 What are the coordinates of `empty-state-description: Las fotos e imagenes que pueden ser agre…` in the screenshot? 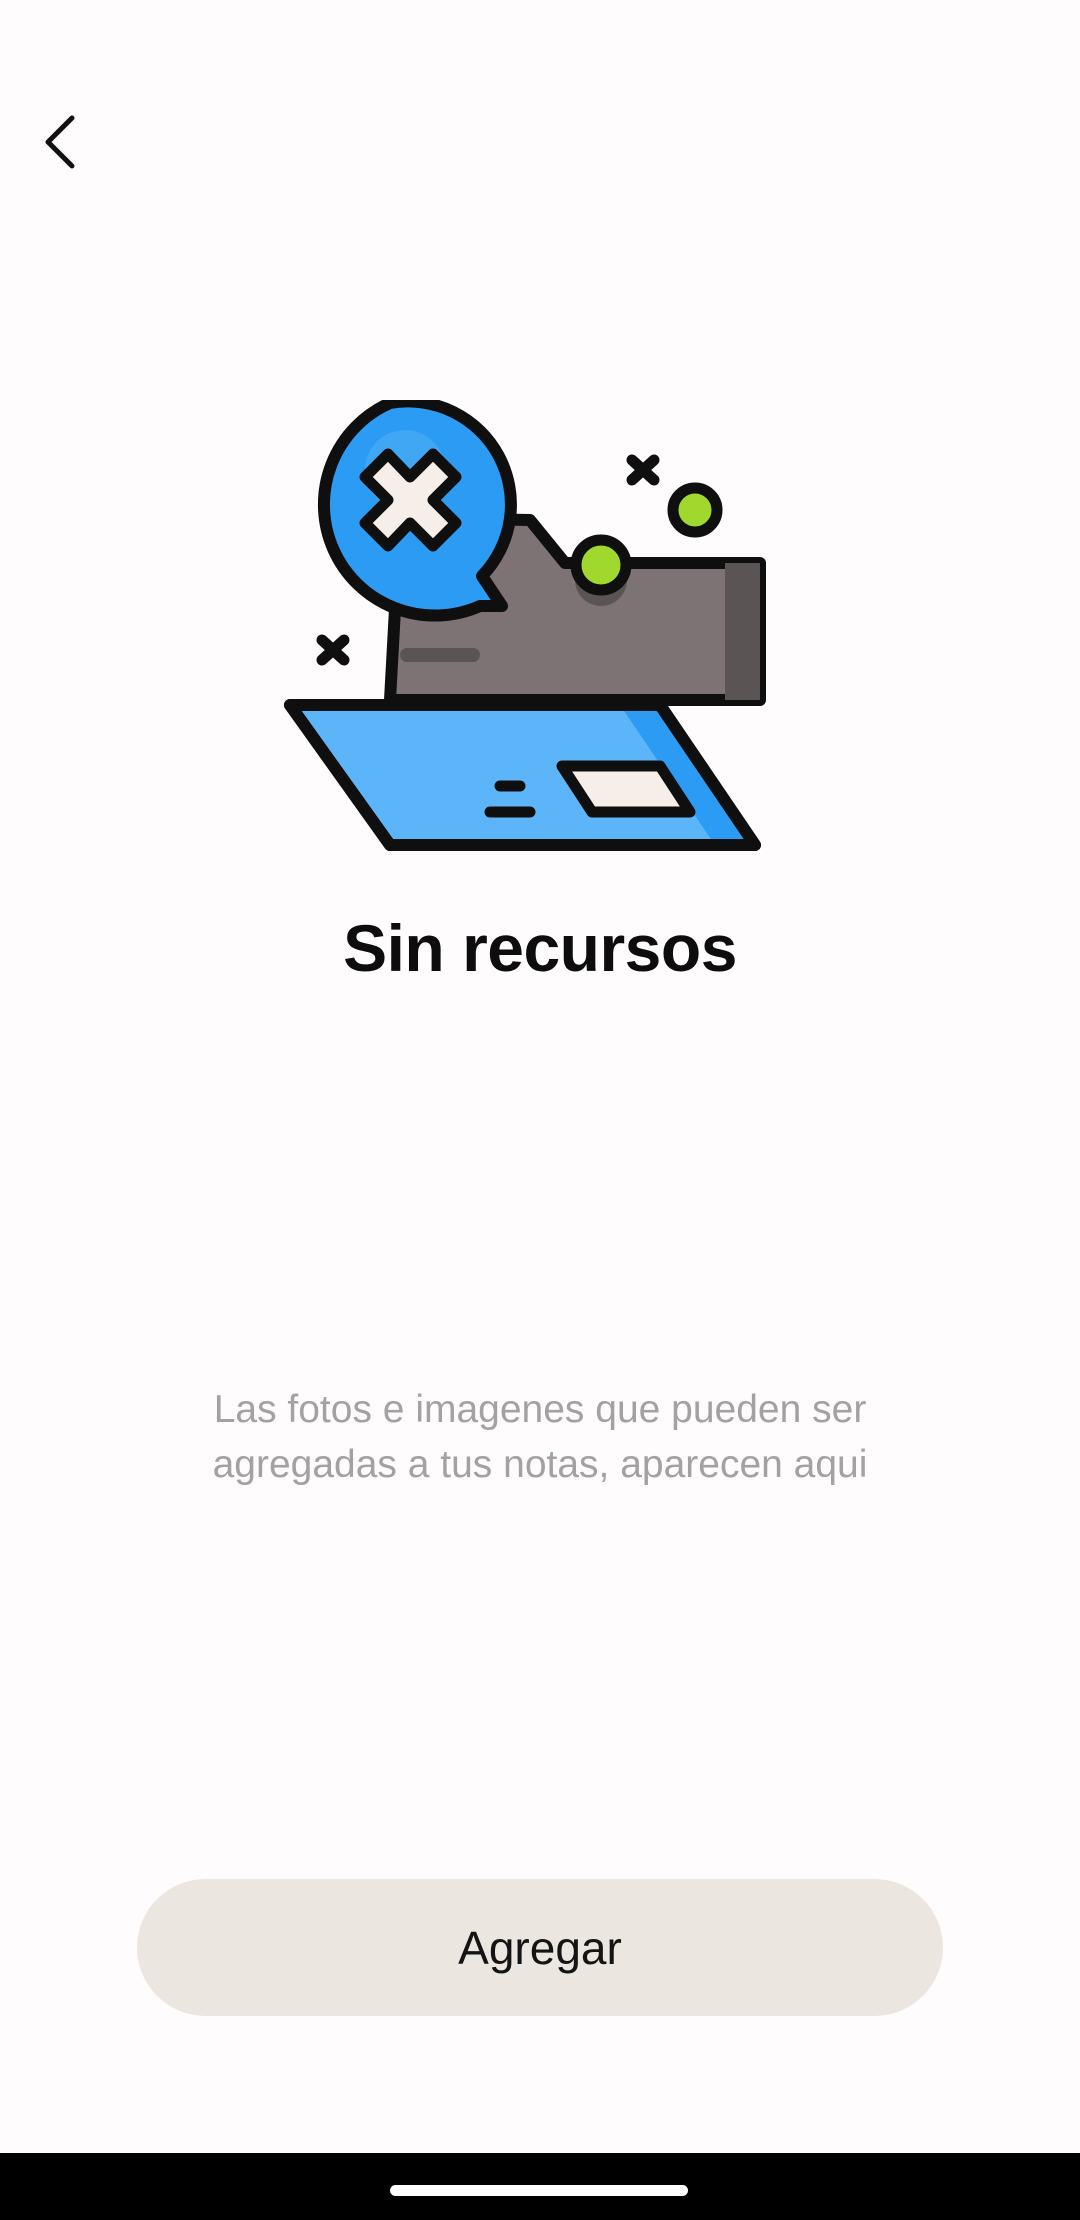 It's located at (540, 1437).